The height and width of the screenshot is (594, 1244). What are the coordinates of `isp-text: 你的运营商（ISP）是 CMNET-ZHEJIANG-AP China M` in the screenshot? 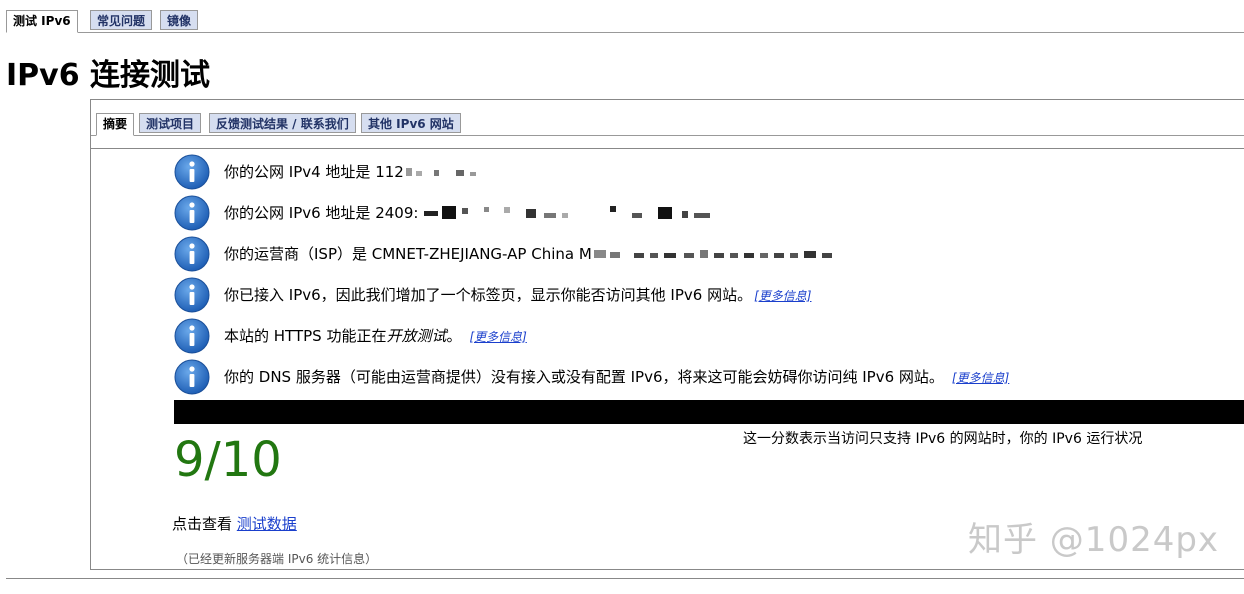 It's located at (408, 254).